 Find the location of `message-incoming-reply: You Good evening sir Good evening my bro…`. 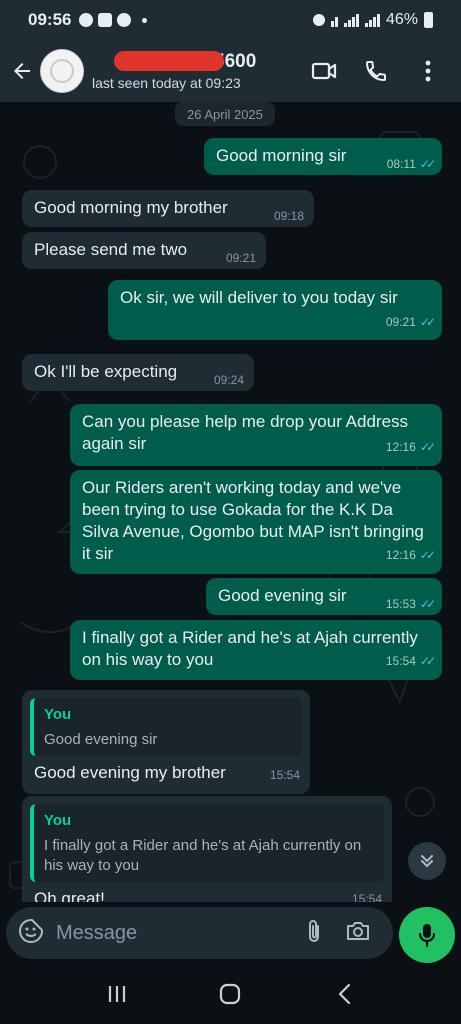

message-incoming-reply: You Good evening sir Good evening my bro… is located at coordinates (166, 742).